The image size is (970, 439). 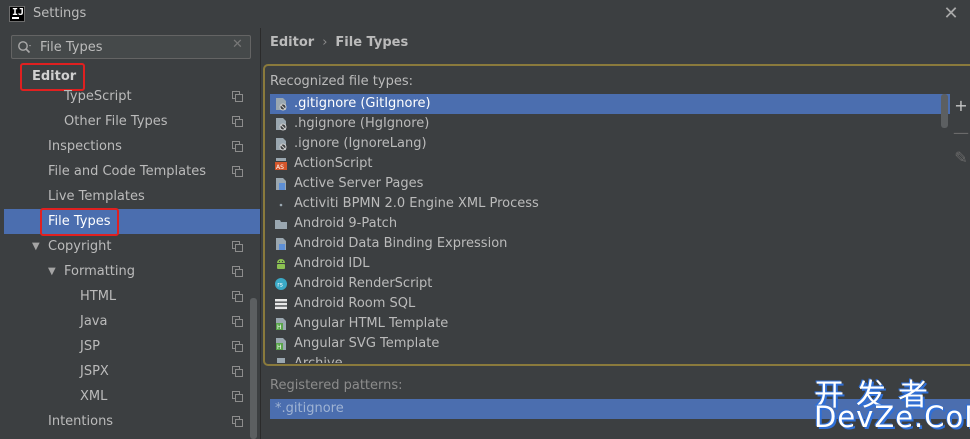 What do you see at coordinates (132, 421) in the screenshot?
I see `tree-item-intentions: Intentions` at bounding box center [132, 421].